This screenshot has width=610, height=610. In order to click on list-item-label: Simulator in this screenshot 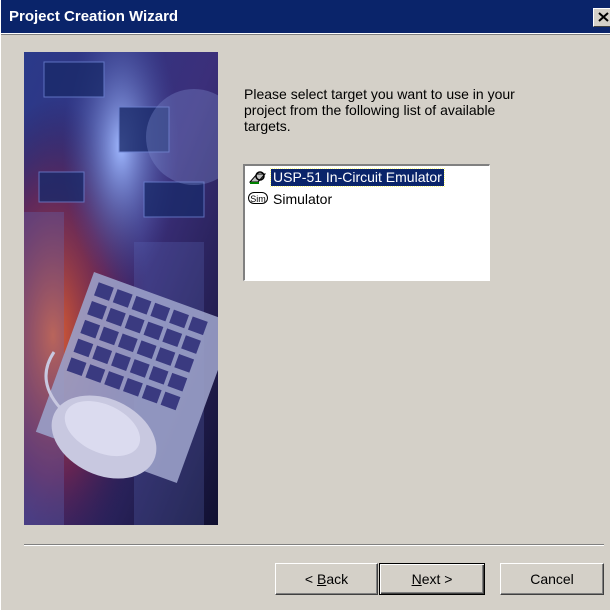, I will do `click(303, 198)`.